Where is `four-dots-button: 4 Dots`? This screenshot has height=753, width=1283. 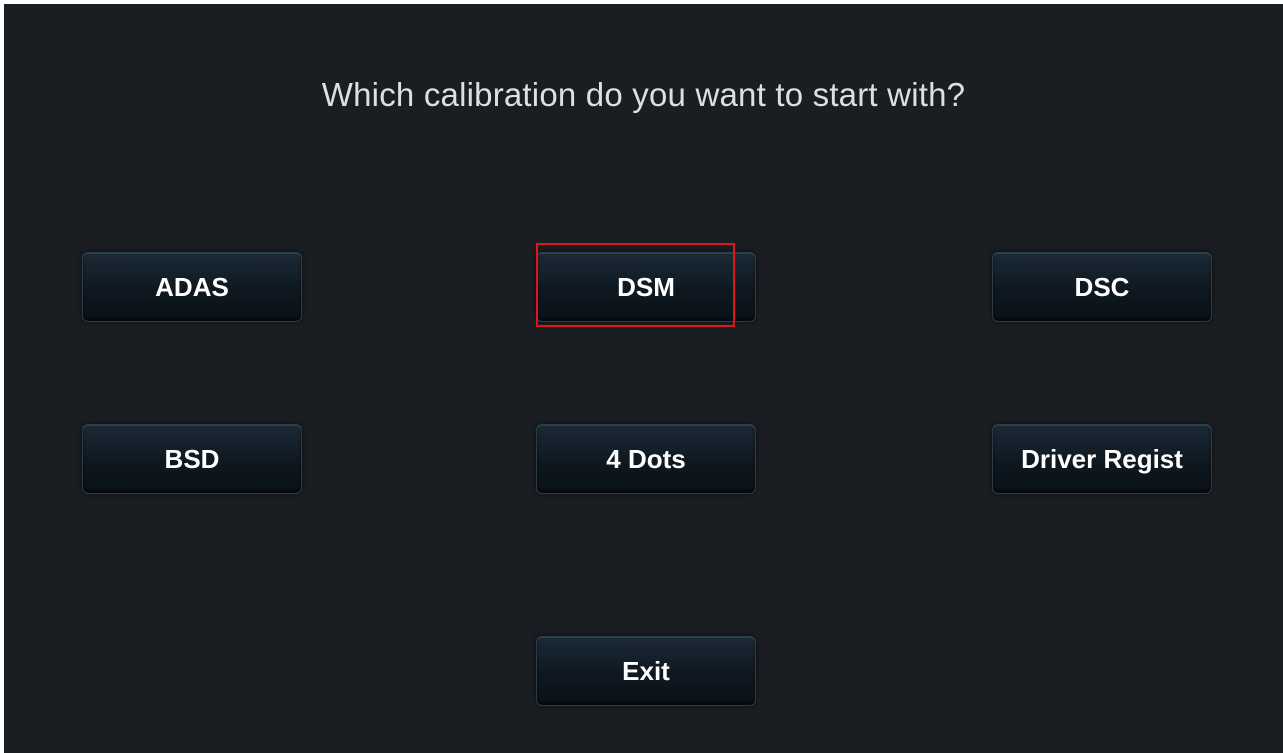 four-dots-button: 4 Dots is located at coordinates (646, 459).